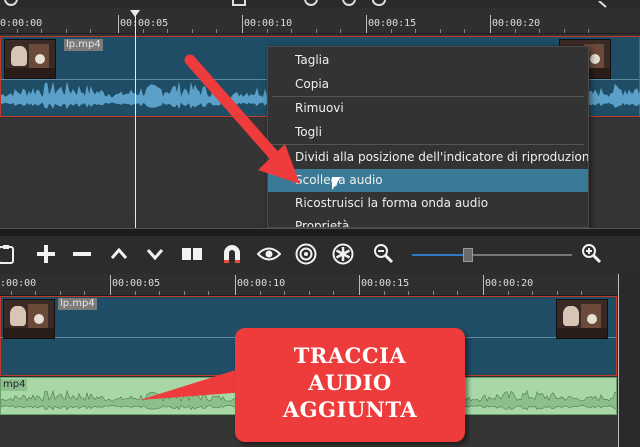 The image size is (640, 447). Describe the element at coordinates (135, 13) in the screenshot. I see `playhead-handle` at that location.